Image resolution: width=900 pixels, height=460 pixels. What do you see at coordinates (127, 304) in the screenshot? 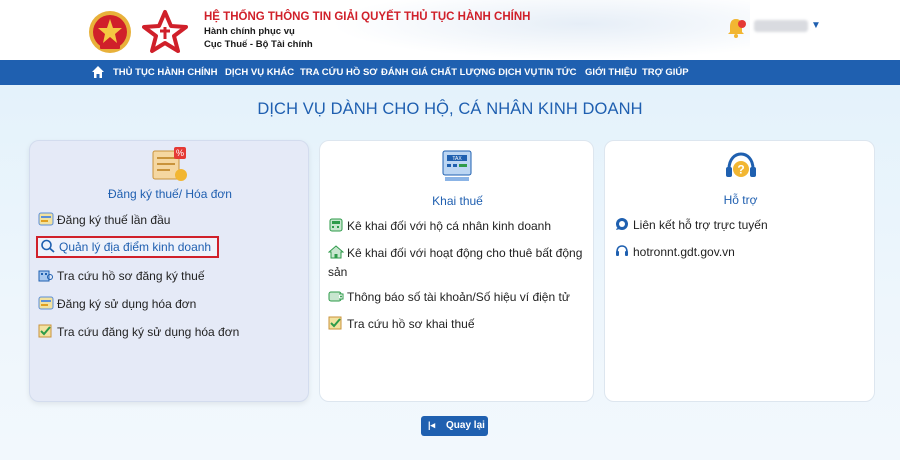
I see `item-label: Đăng ký sử dụng hóa đơn` at bounding box center [127, 304].